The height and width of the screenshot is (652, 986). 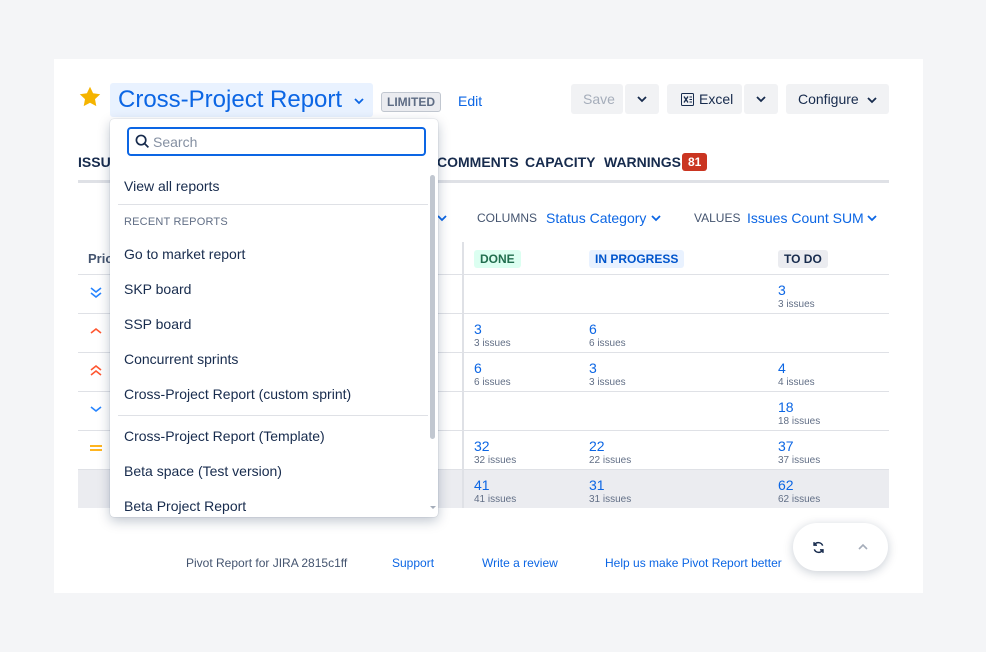 What do you see at coordinates (432, 307) in the screenshot?
I see `dropdown-scrollbar` at bounding box center [432, 307].